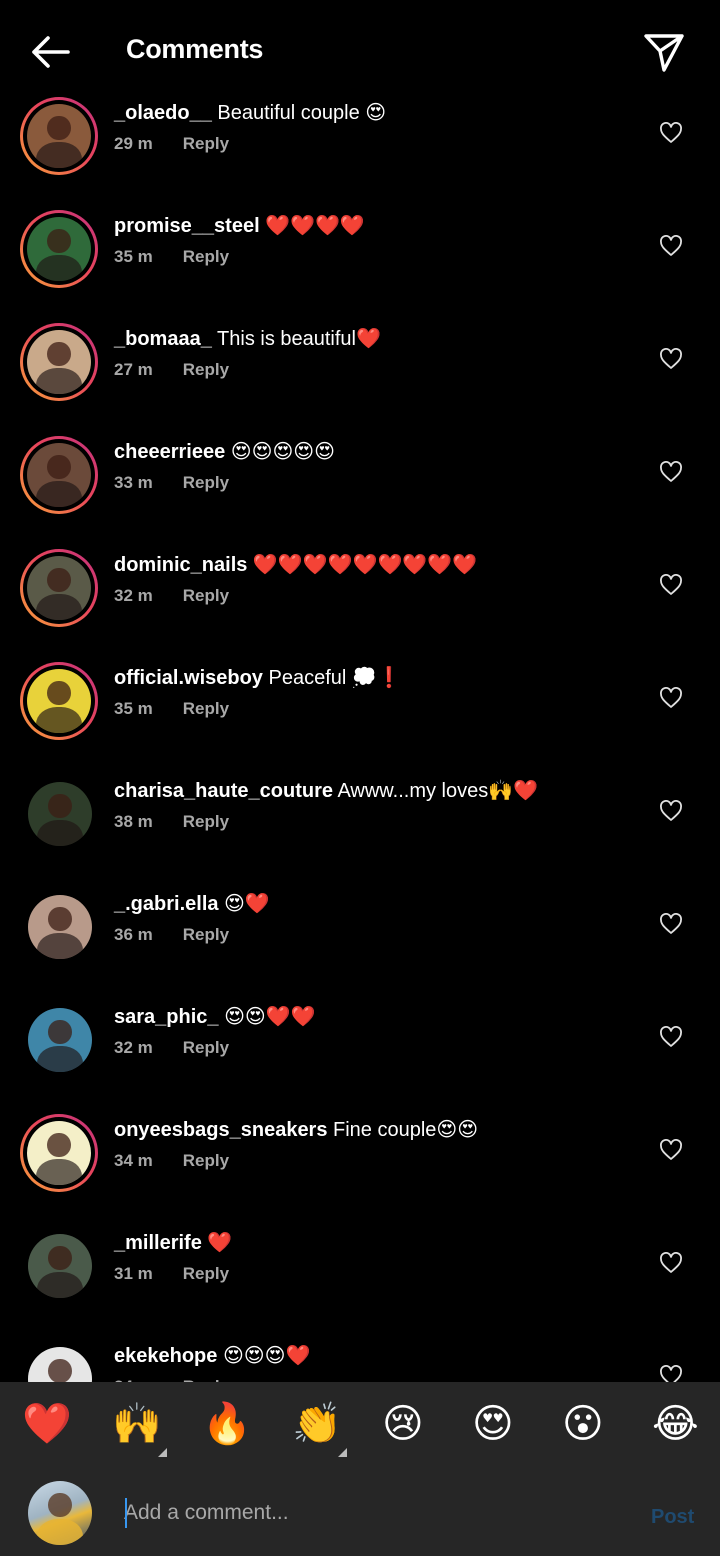  I want to click on comment-text: _millerife ❤️, so click(173, 1243).